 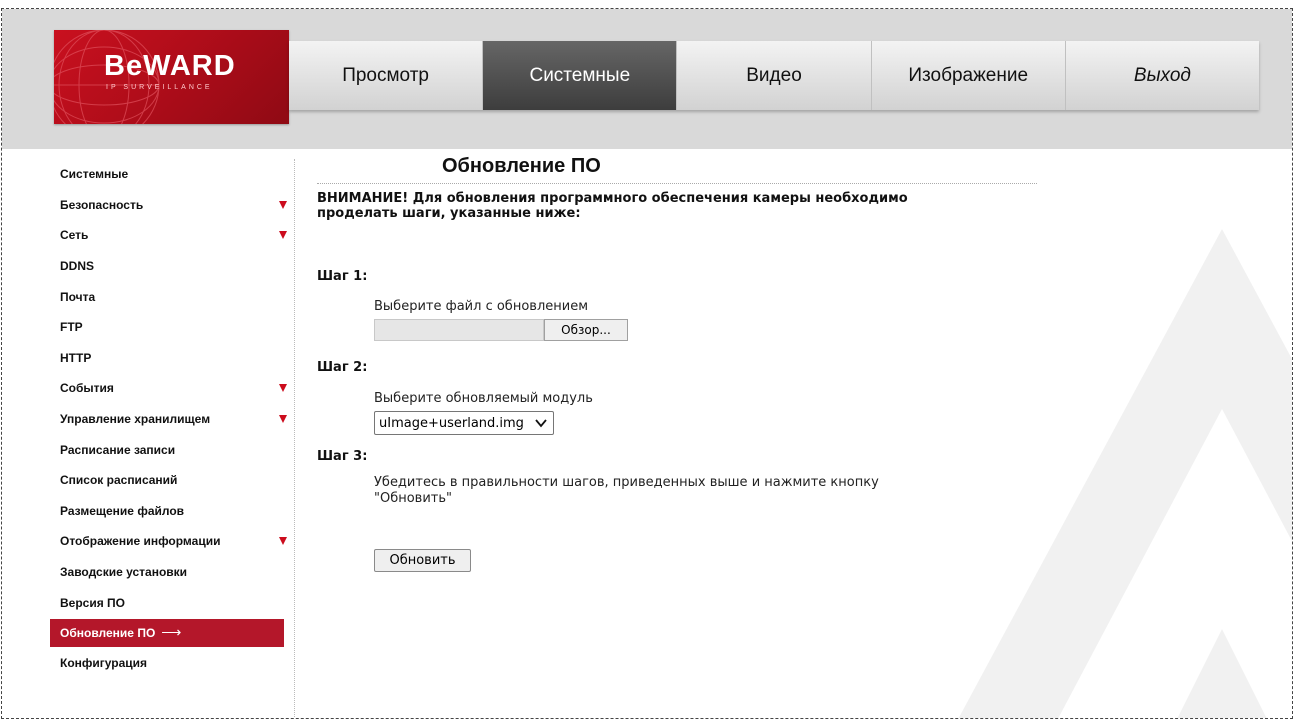 What do you see at coordinates (87, 388) in the screenshot?
I see `sidebar-item-label: События` at bounding box center [87, 388].